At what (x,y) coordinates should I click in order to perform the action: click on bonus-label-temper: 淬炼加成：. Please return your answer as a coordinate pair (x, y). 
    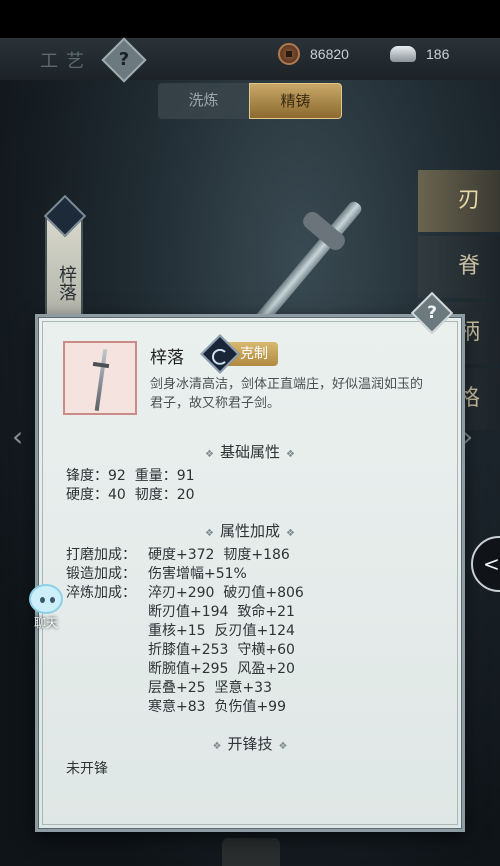
    Looking at the image, I should click on (101, 593).